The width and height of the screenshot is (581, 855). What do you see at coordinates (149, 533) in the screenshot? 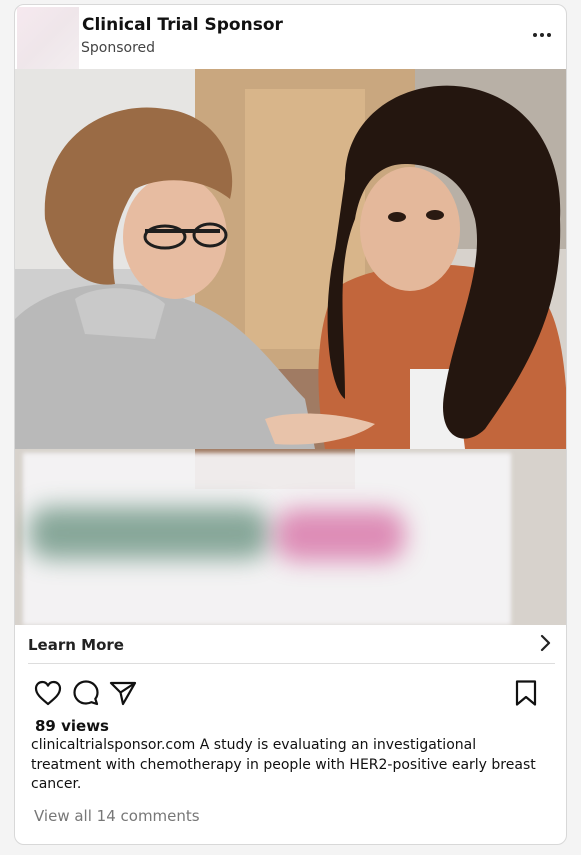
I see `redacted-logo-text` at bounding box center [149, 533].